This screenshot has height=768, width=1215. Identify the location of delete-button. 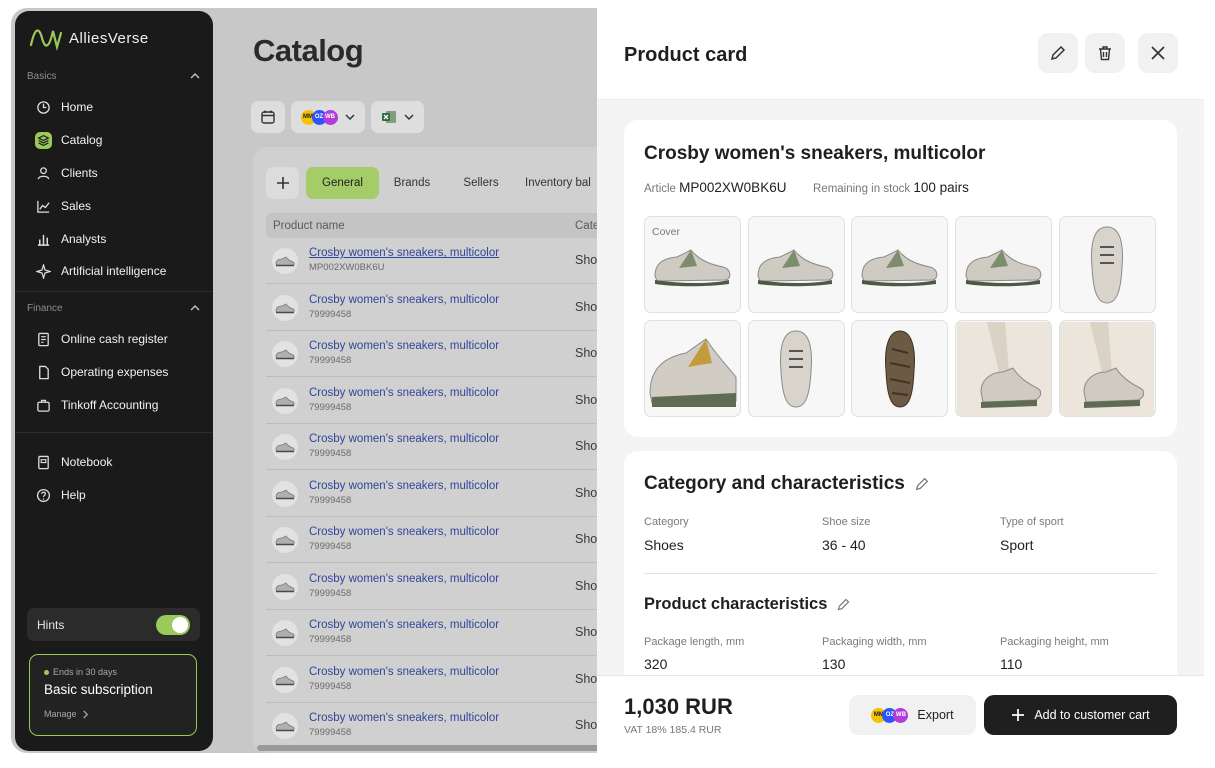
(1105, 53).